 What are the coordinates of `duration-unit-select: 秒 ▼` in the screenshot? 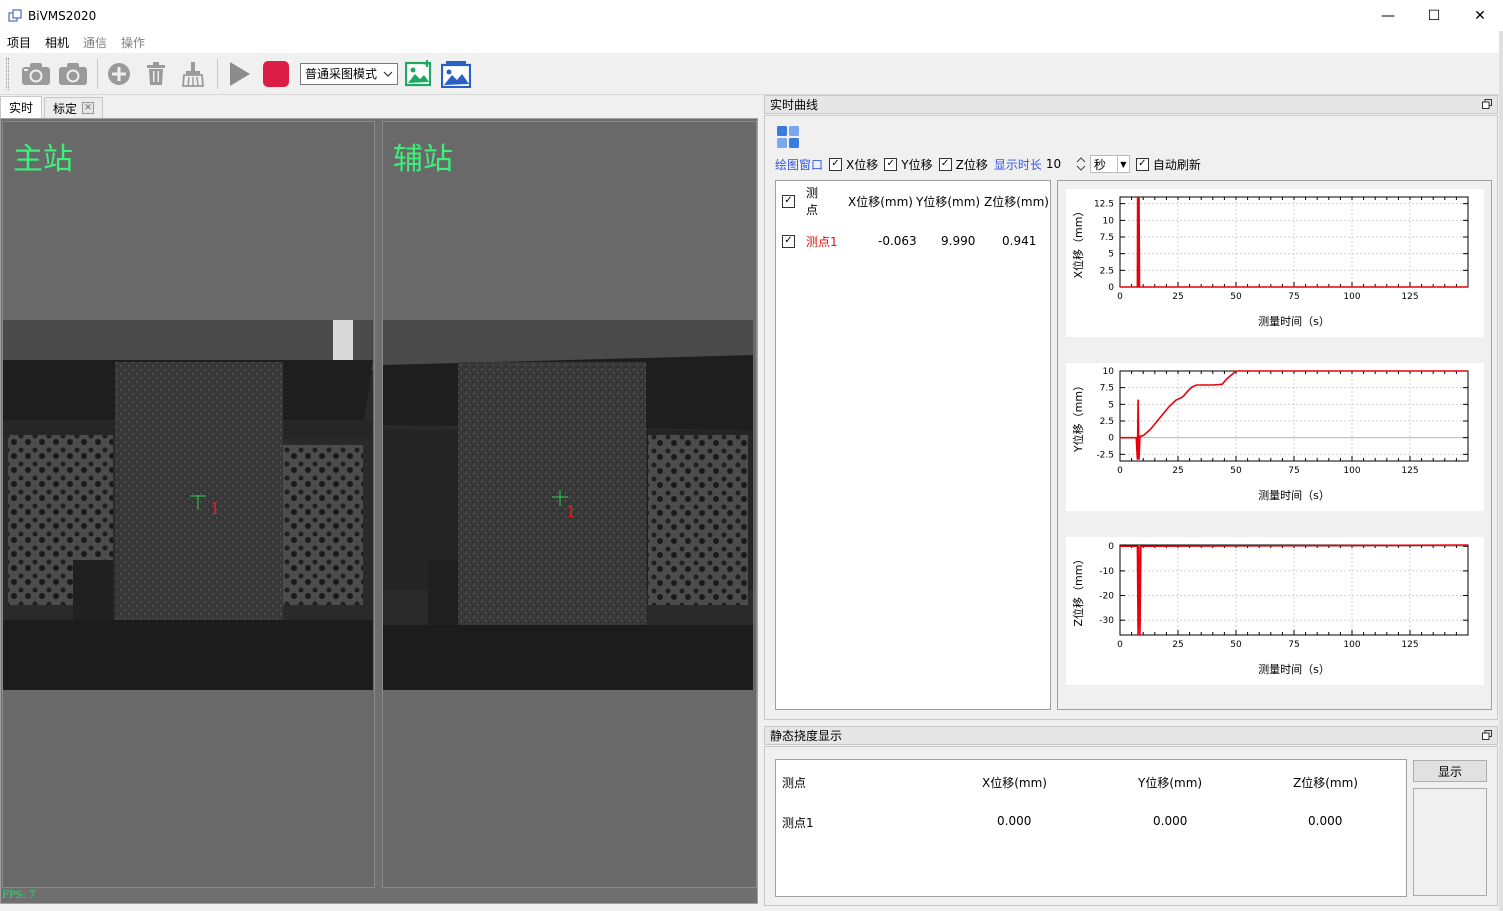 It's located at (1109, 164).